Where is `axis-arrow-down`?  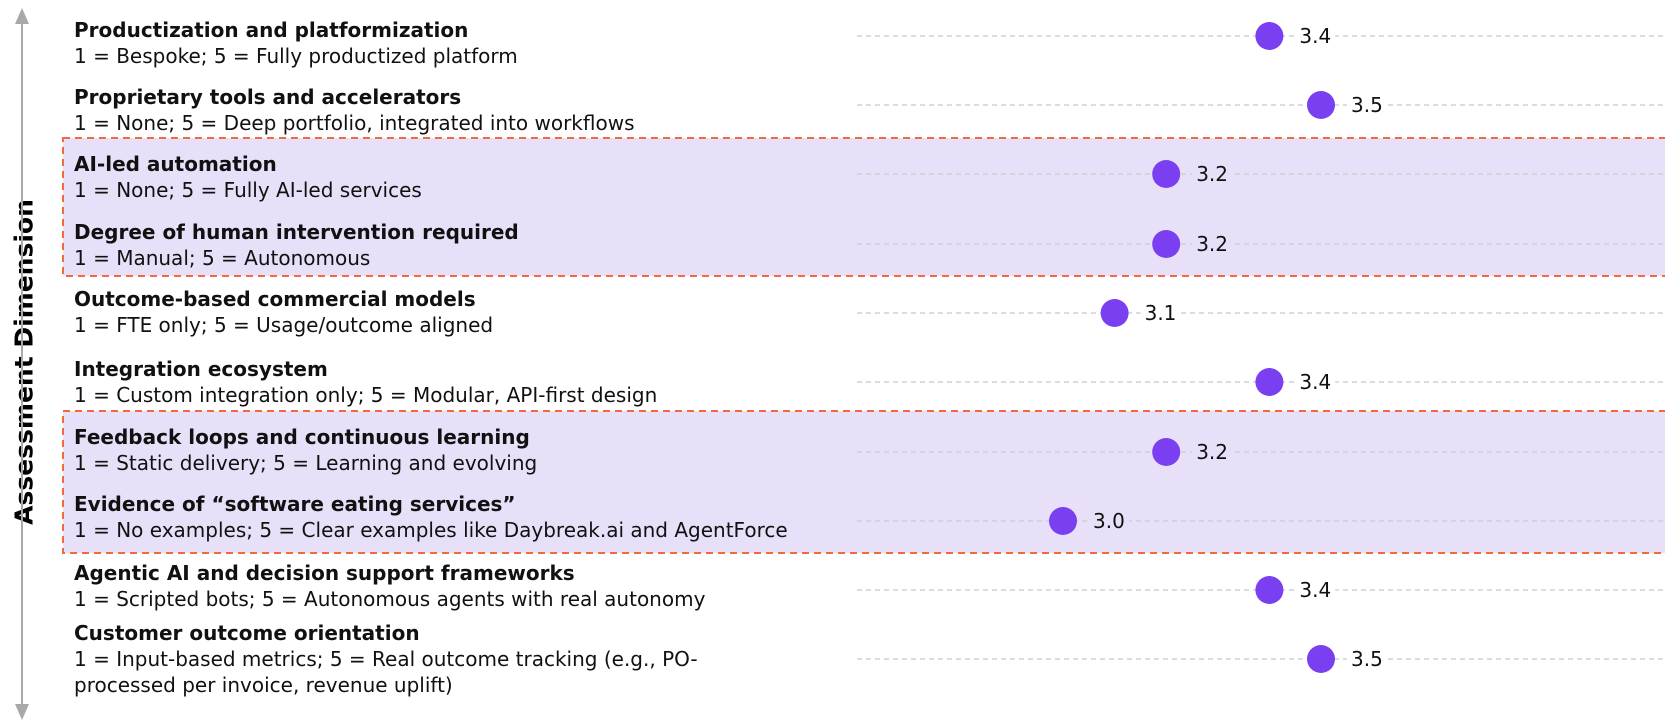 axis-arrow-down is located at coordinates (22, 712).